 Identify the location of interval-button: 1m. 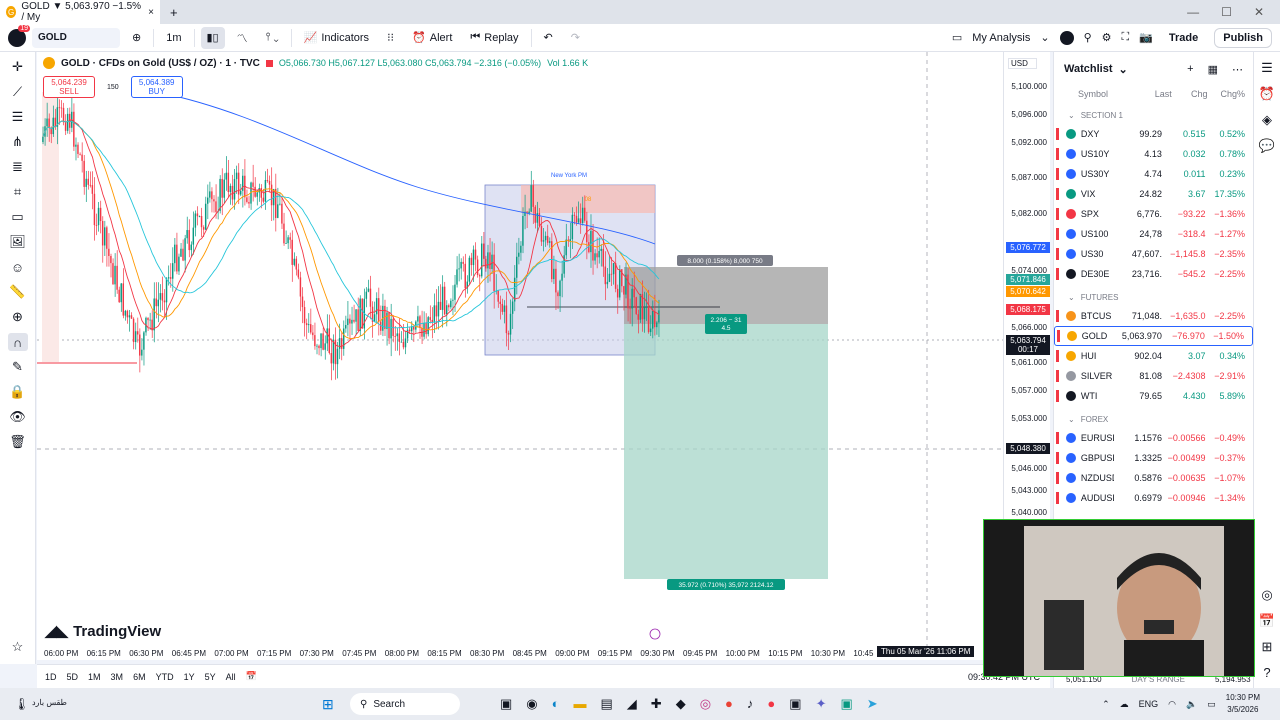
(173, 38).